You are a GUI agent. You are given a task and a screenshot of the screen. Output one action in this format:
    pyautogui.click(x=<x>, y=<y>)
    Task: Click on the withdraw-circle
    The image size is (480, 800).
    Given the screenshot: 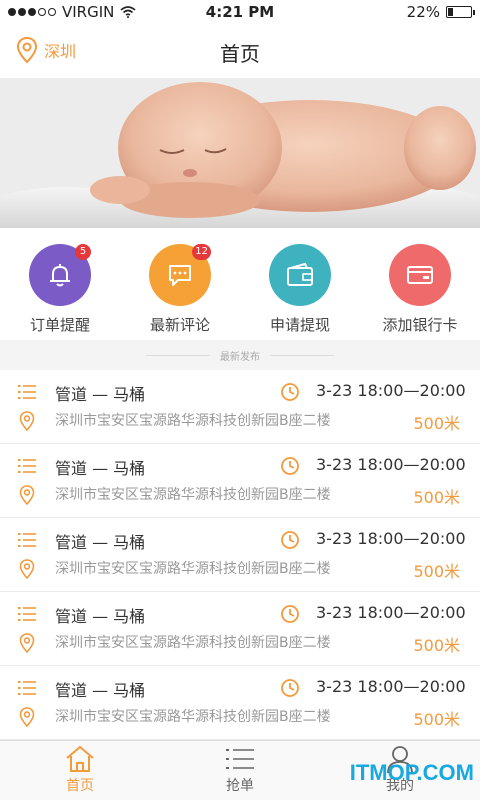 What is the action you would take?
    pyautogui.click(x=300, y=275)
    